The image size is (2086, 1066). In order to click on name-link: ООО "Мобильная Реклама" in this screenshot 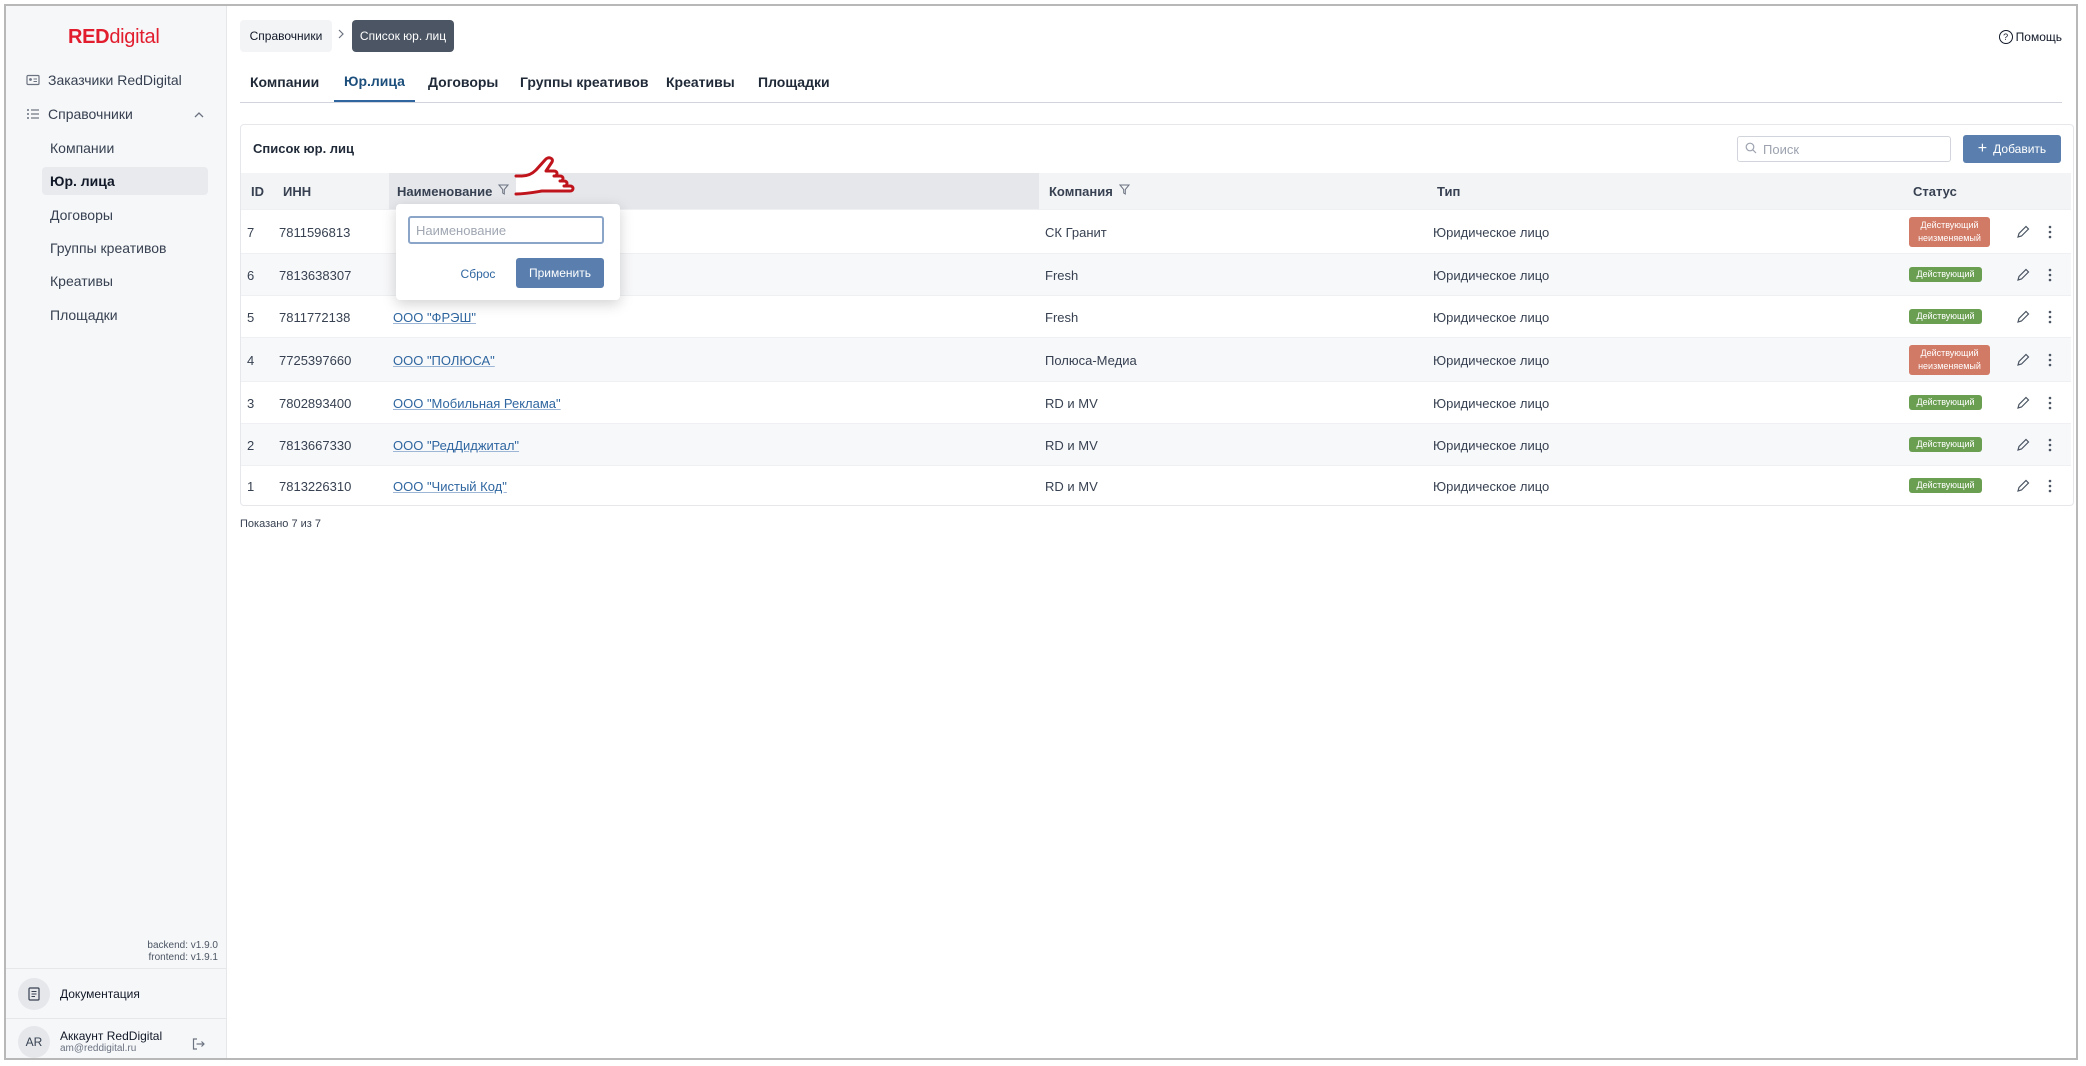, I will do `click(477, 403)`.